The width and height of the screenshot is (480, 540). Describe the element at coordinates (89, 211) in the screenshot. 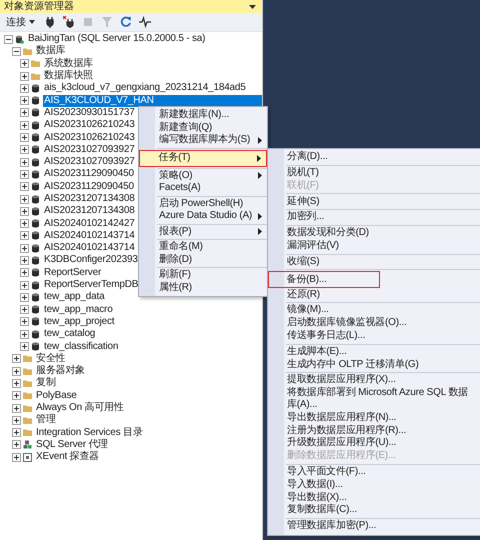

I see `tree-item: AIS20231207134308` at that location.